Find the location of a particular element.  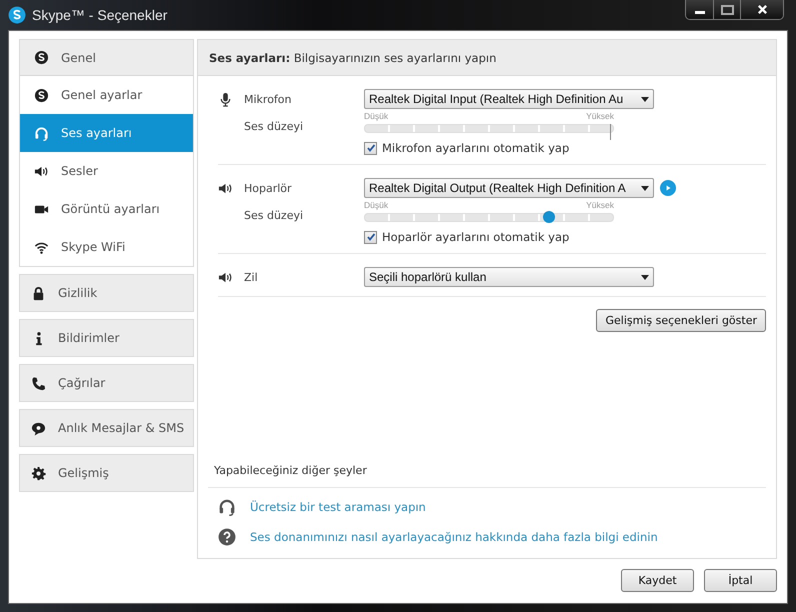

section-title: Yapabileceğiniz diğer şeyler is located at coordinates (487, 476).